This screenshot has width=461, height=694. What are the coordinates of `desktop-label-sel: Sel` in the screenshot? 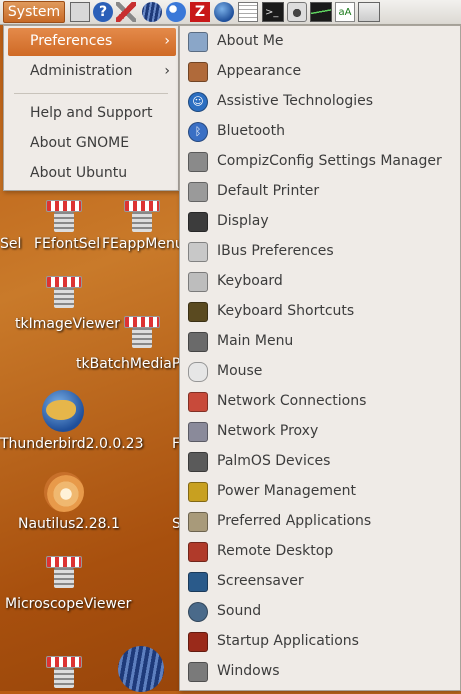 It's located at (10, 244).